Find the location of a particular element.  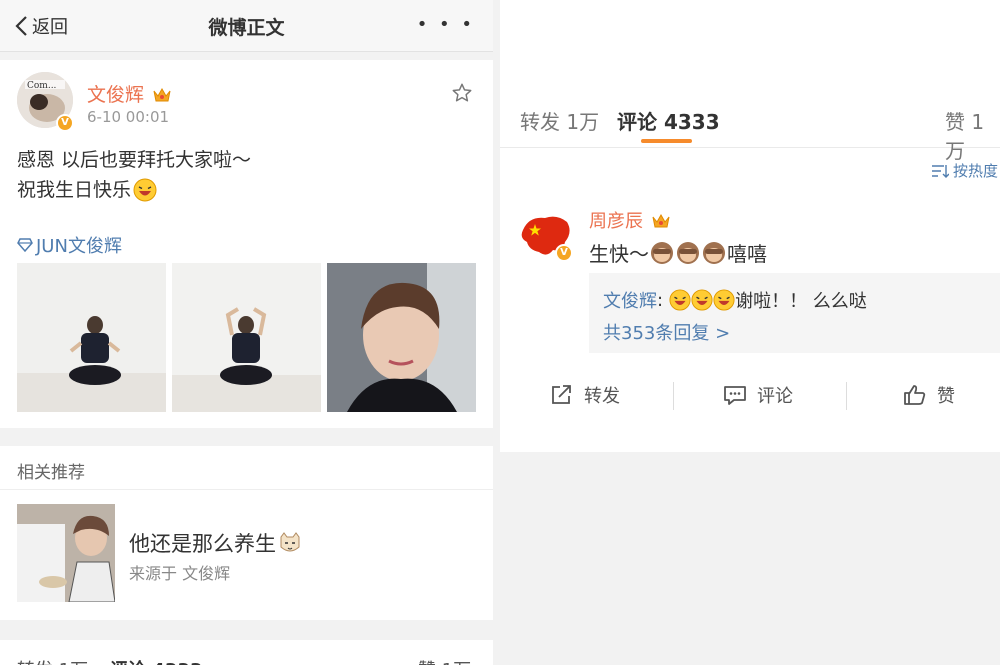

post-text-line-2: 祝我生日快乐 is located at coordinates (134, 190).